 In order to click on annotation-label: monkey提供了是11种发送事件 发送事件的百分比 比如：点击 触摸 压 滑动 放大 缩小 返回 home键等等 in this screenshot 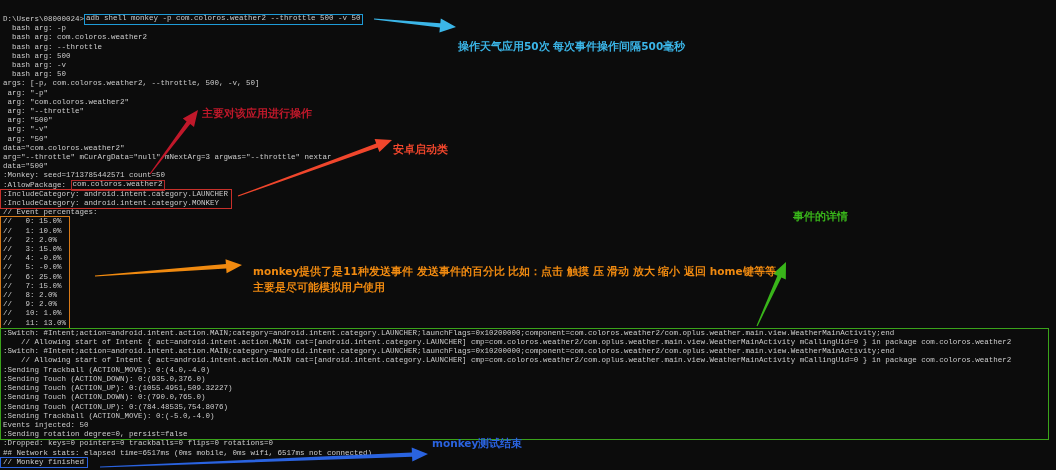, I will do `click(514, 271)`.